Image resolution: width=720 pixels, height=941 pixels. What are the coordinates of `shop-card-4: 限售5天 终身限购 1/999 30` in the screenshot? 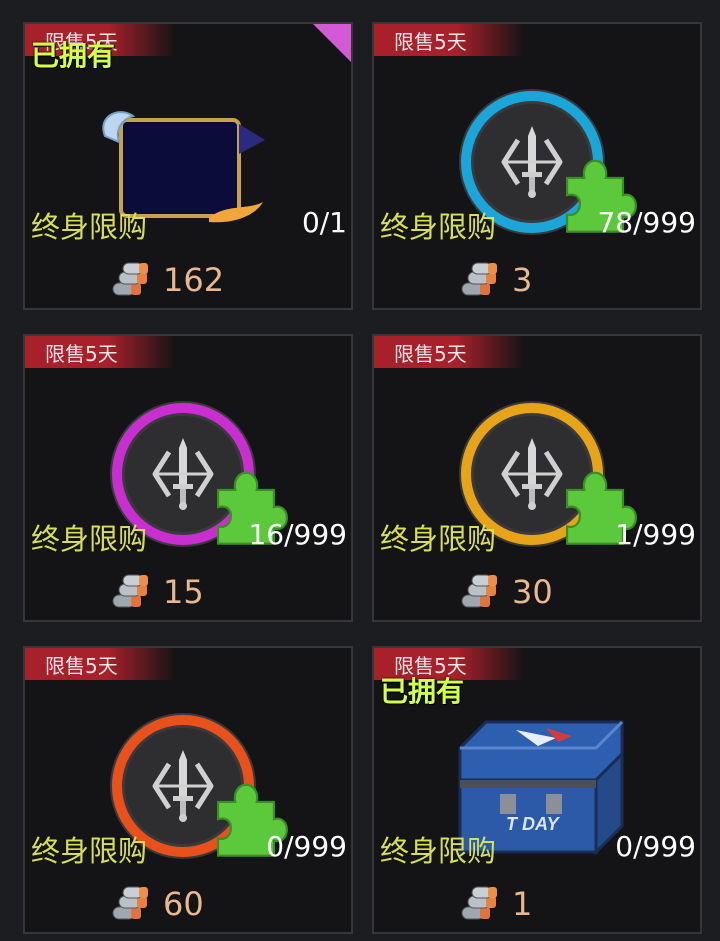 It's located at (537, 478).